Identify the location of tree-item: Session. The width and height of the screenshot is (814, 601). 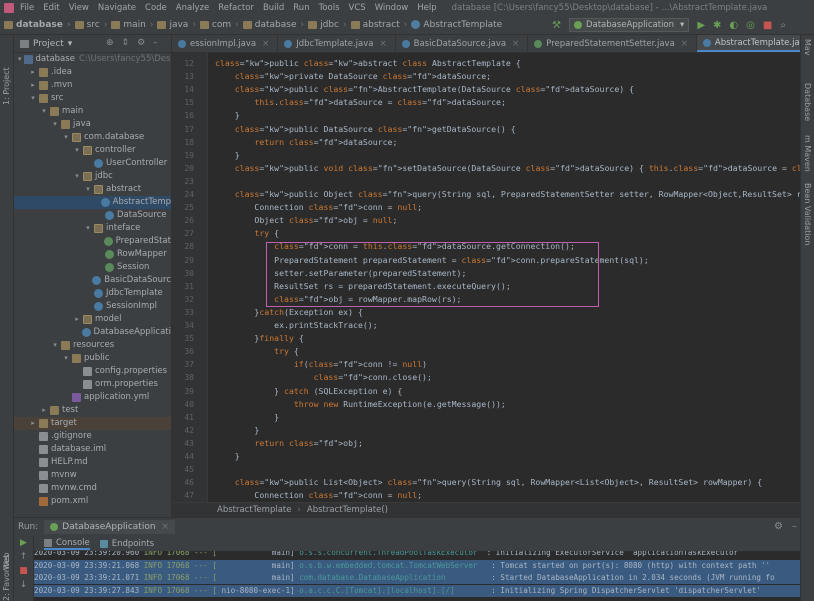
(92, 267).